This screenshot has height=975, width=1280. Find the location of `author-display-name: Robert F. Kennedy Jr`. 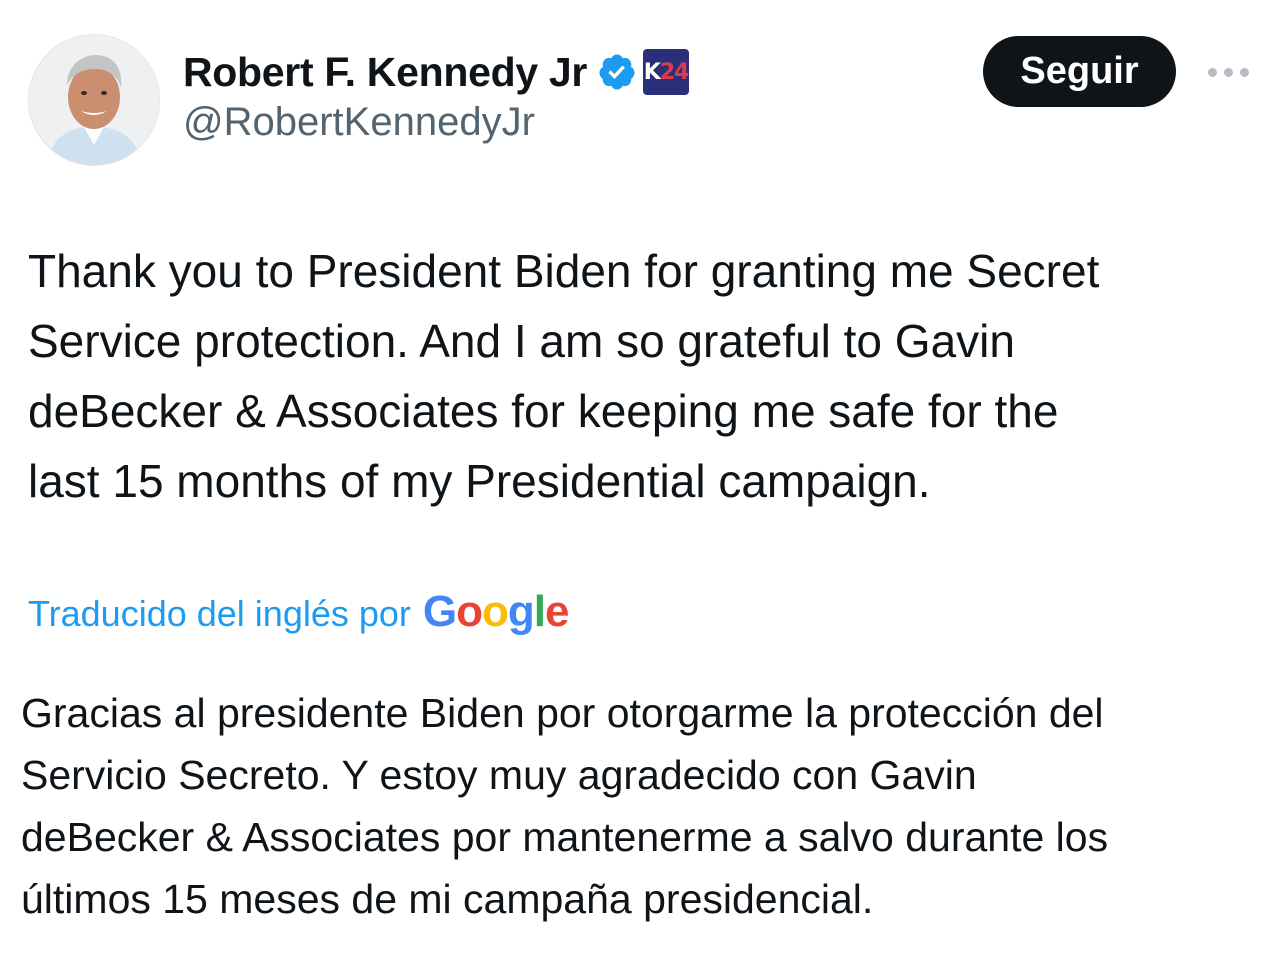

author-display-name: Robert F. Kennedy Jr is located at coordinates (385, 72).